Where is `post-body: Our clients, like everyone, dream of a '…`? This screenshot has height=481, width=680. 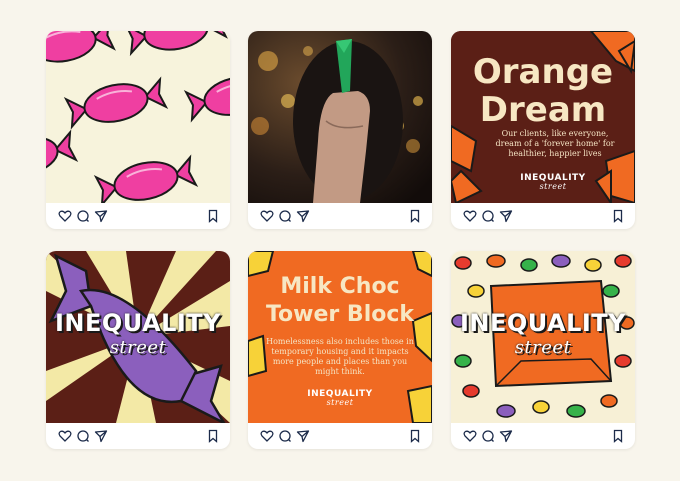 post-body: Our clients, like everyone, dream of a '… is located at coordinates (555, 143).